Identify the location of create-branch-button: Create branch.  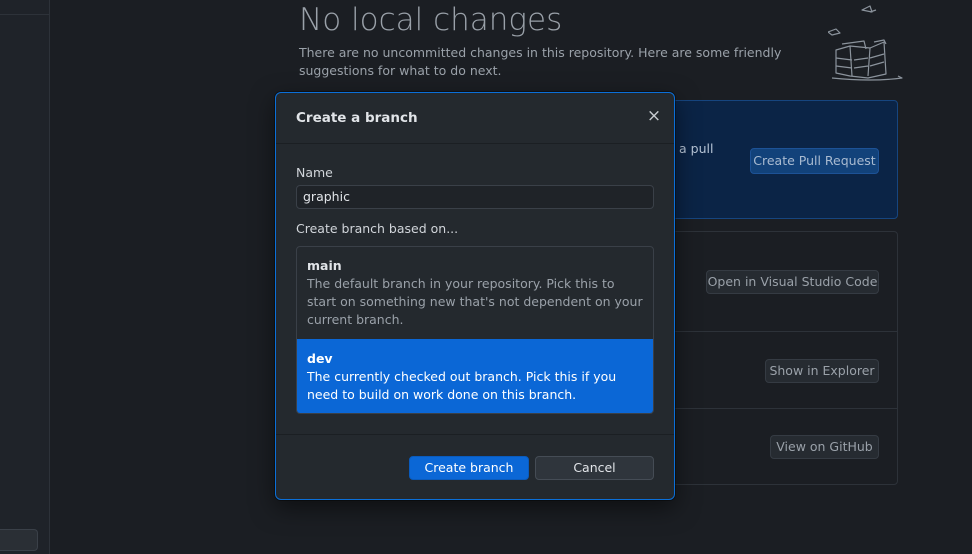
(469, 468).